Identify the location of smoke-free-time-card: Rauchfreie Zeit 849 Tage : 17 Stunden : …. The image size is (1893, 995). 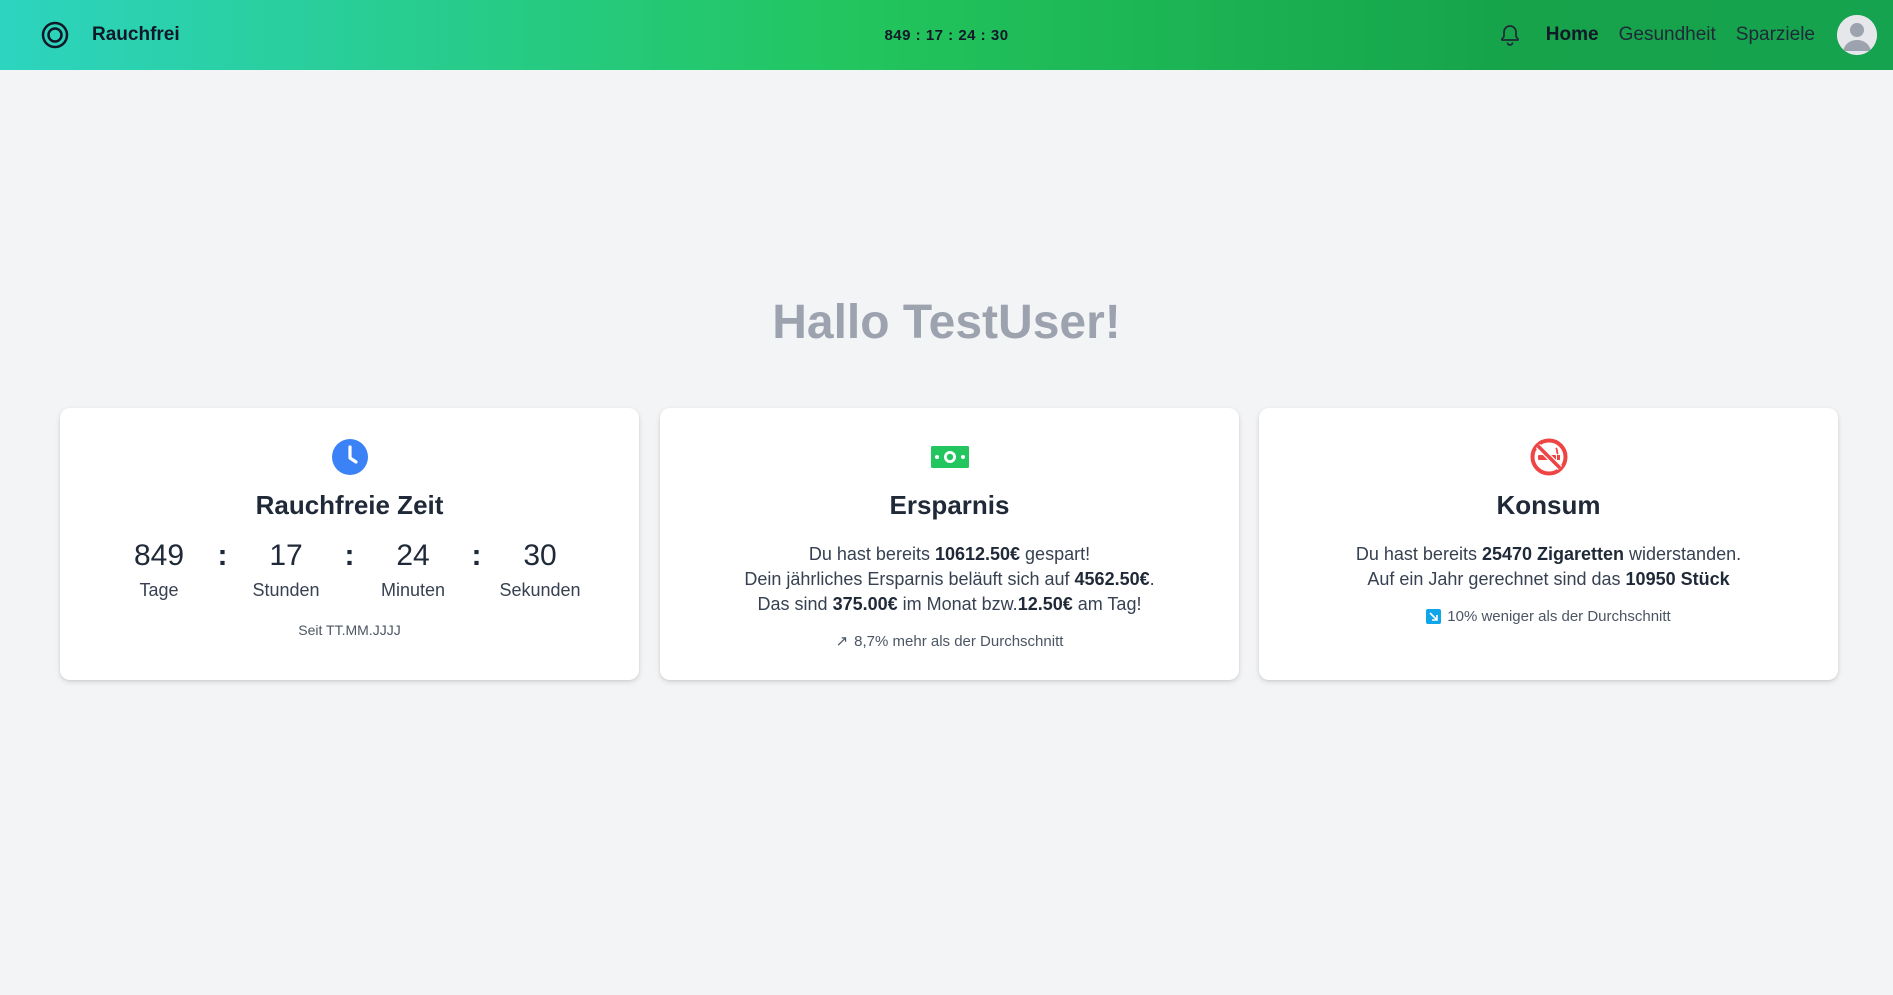
(349, 544).